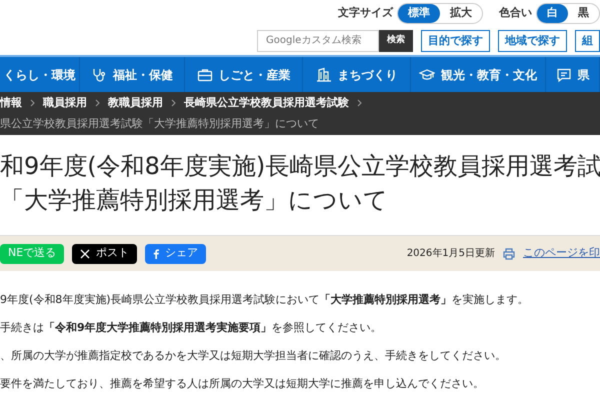  I want to click on briefcase-icon, so click(204, 74).